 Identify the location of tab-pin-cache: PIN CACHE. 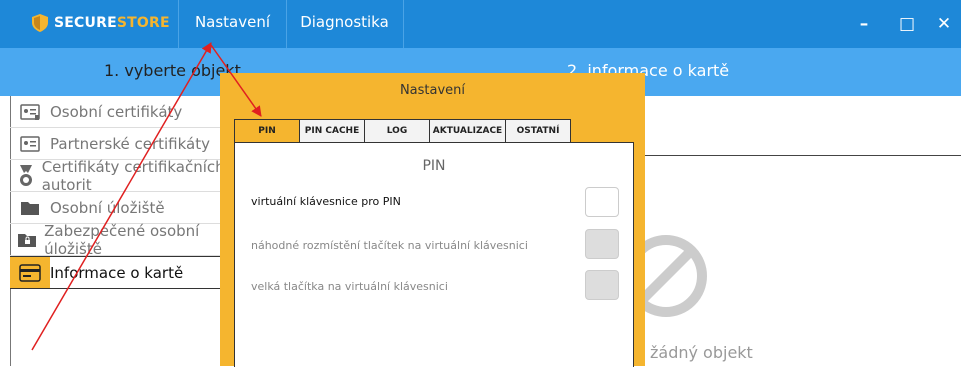
(332, 131).